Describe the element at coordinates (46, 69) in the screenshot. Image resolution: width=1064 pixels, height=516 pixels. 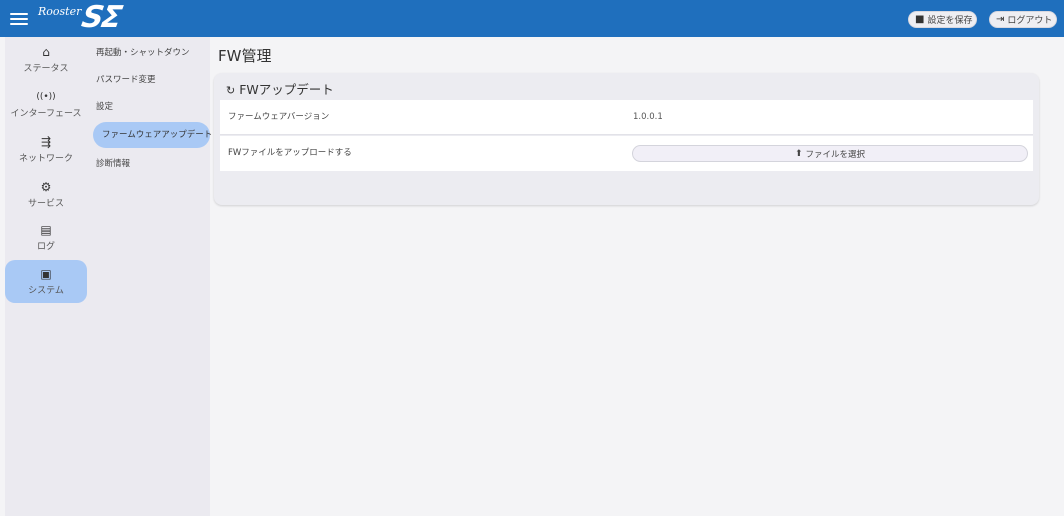
I see `rail-item-label: ステータス` at that location.